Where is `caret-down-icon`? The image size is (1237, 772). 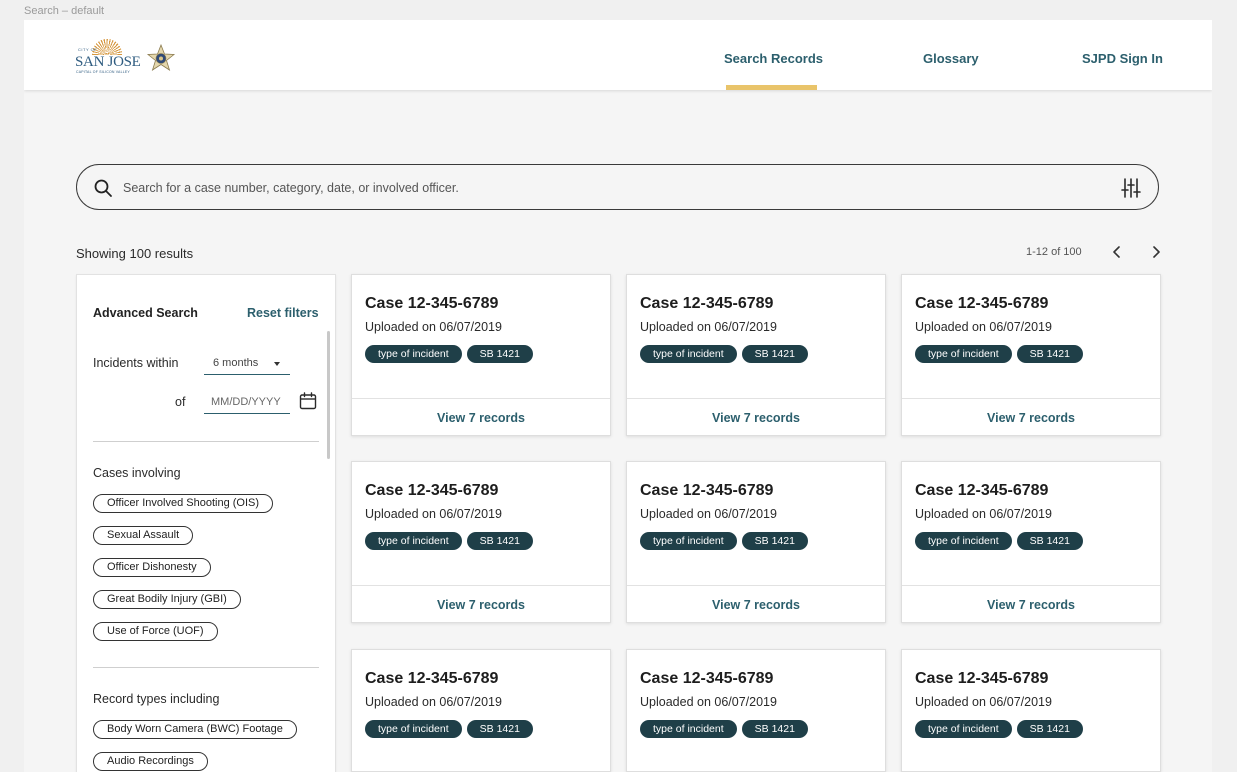
caret-down-icon is located at coordinates (277, 364).